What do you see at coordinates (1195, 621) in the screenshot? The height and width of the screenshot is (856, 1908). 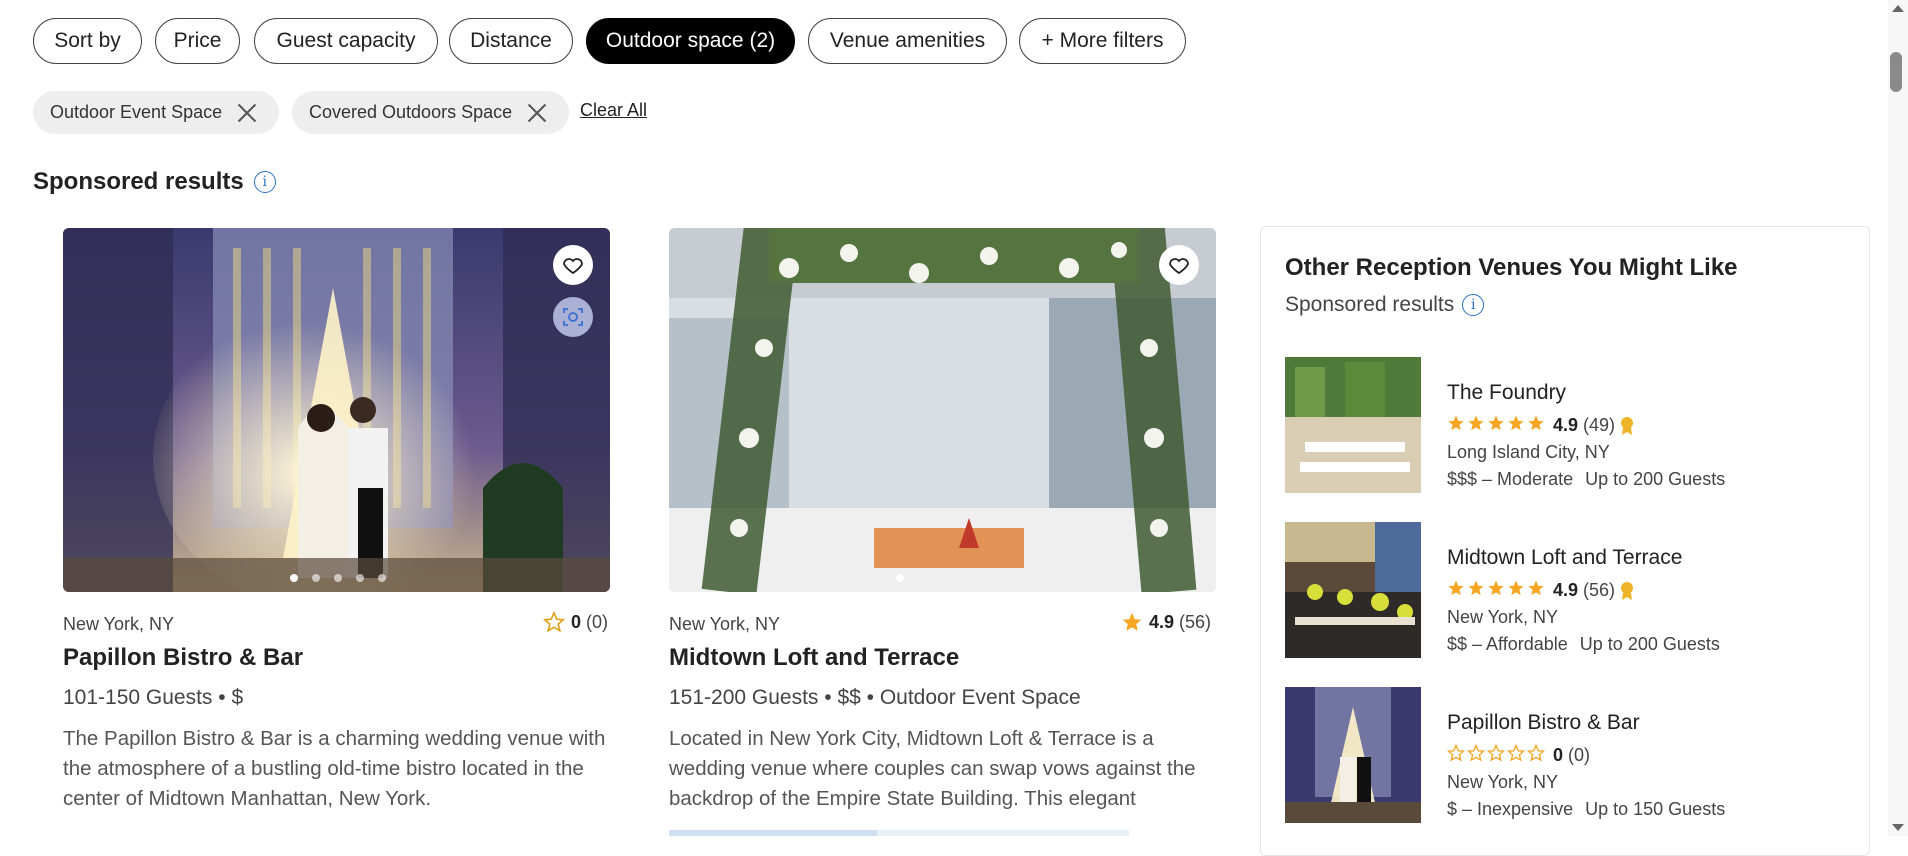 I see `review-count: (56)` at bounding box center [1195, 621].